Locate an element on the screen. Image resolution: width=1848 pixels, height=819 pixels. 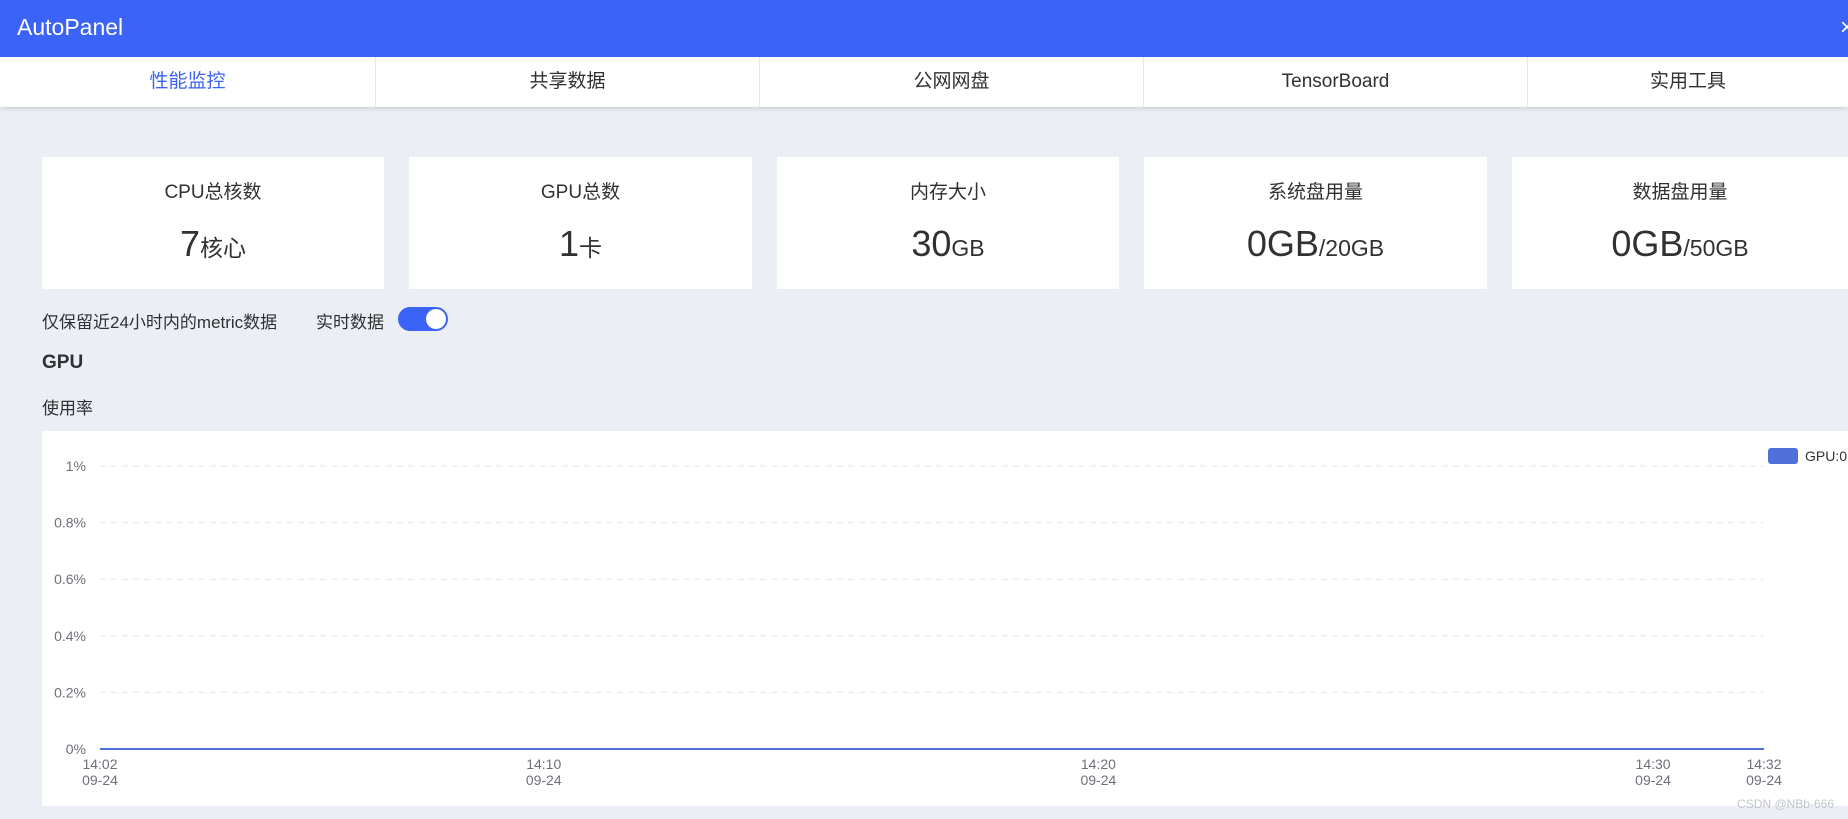
watermark: CSDN @NBb-666 is located at coordinates (1785, 804).